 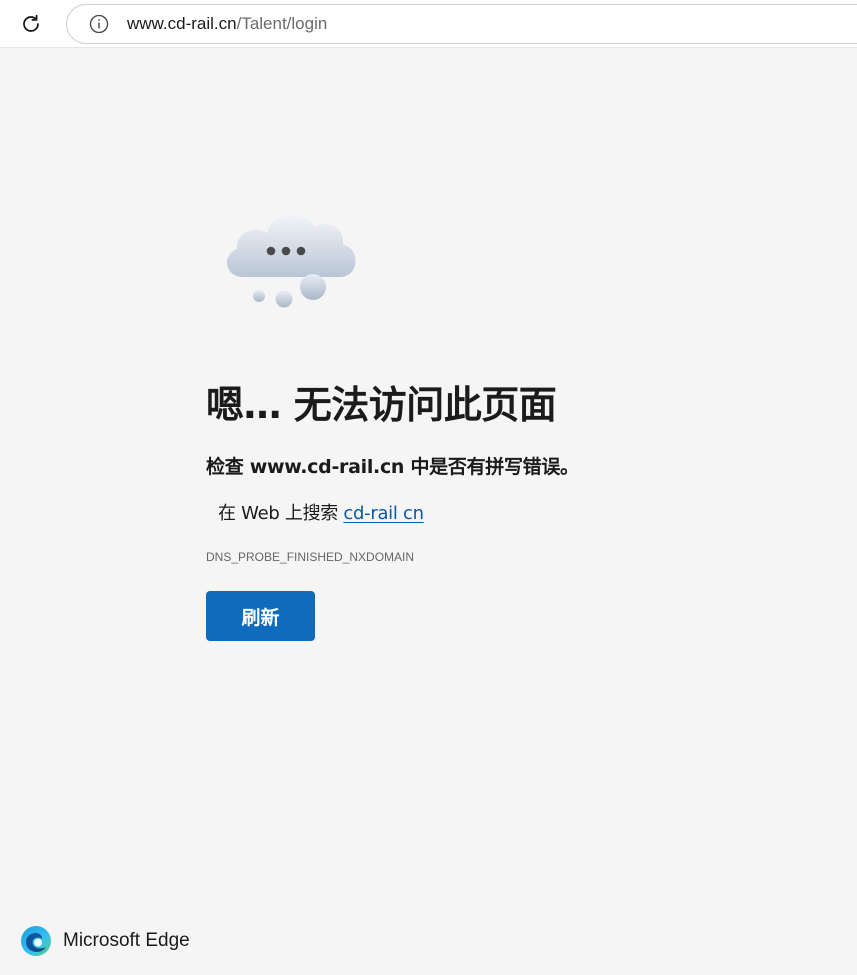 I want to click on url-path: /Talent/login, so click(x=282, y=23).